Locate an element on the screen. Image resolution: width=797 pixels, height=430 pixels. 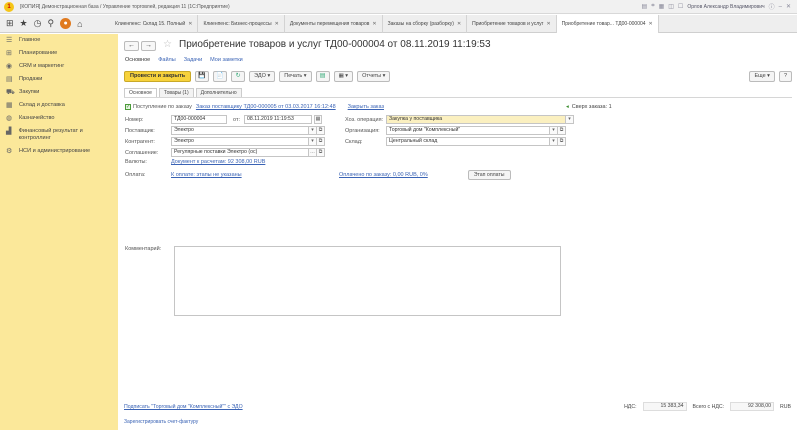
post-and-close-button: Провести и закрыть is located at coordinates (158, 76).